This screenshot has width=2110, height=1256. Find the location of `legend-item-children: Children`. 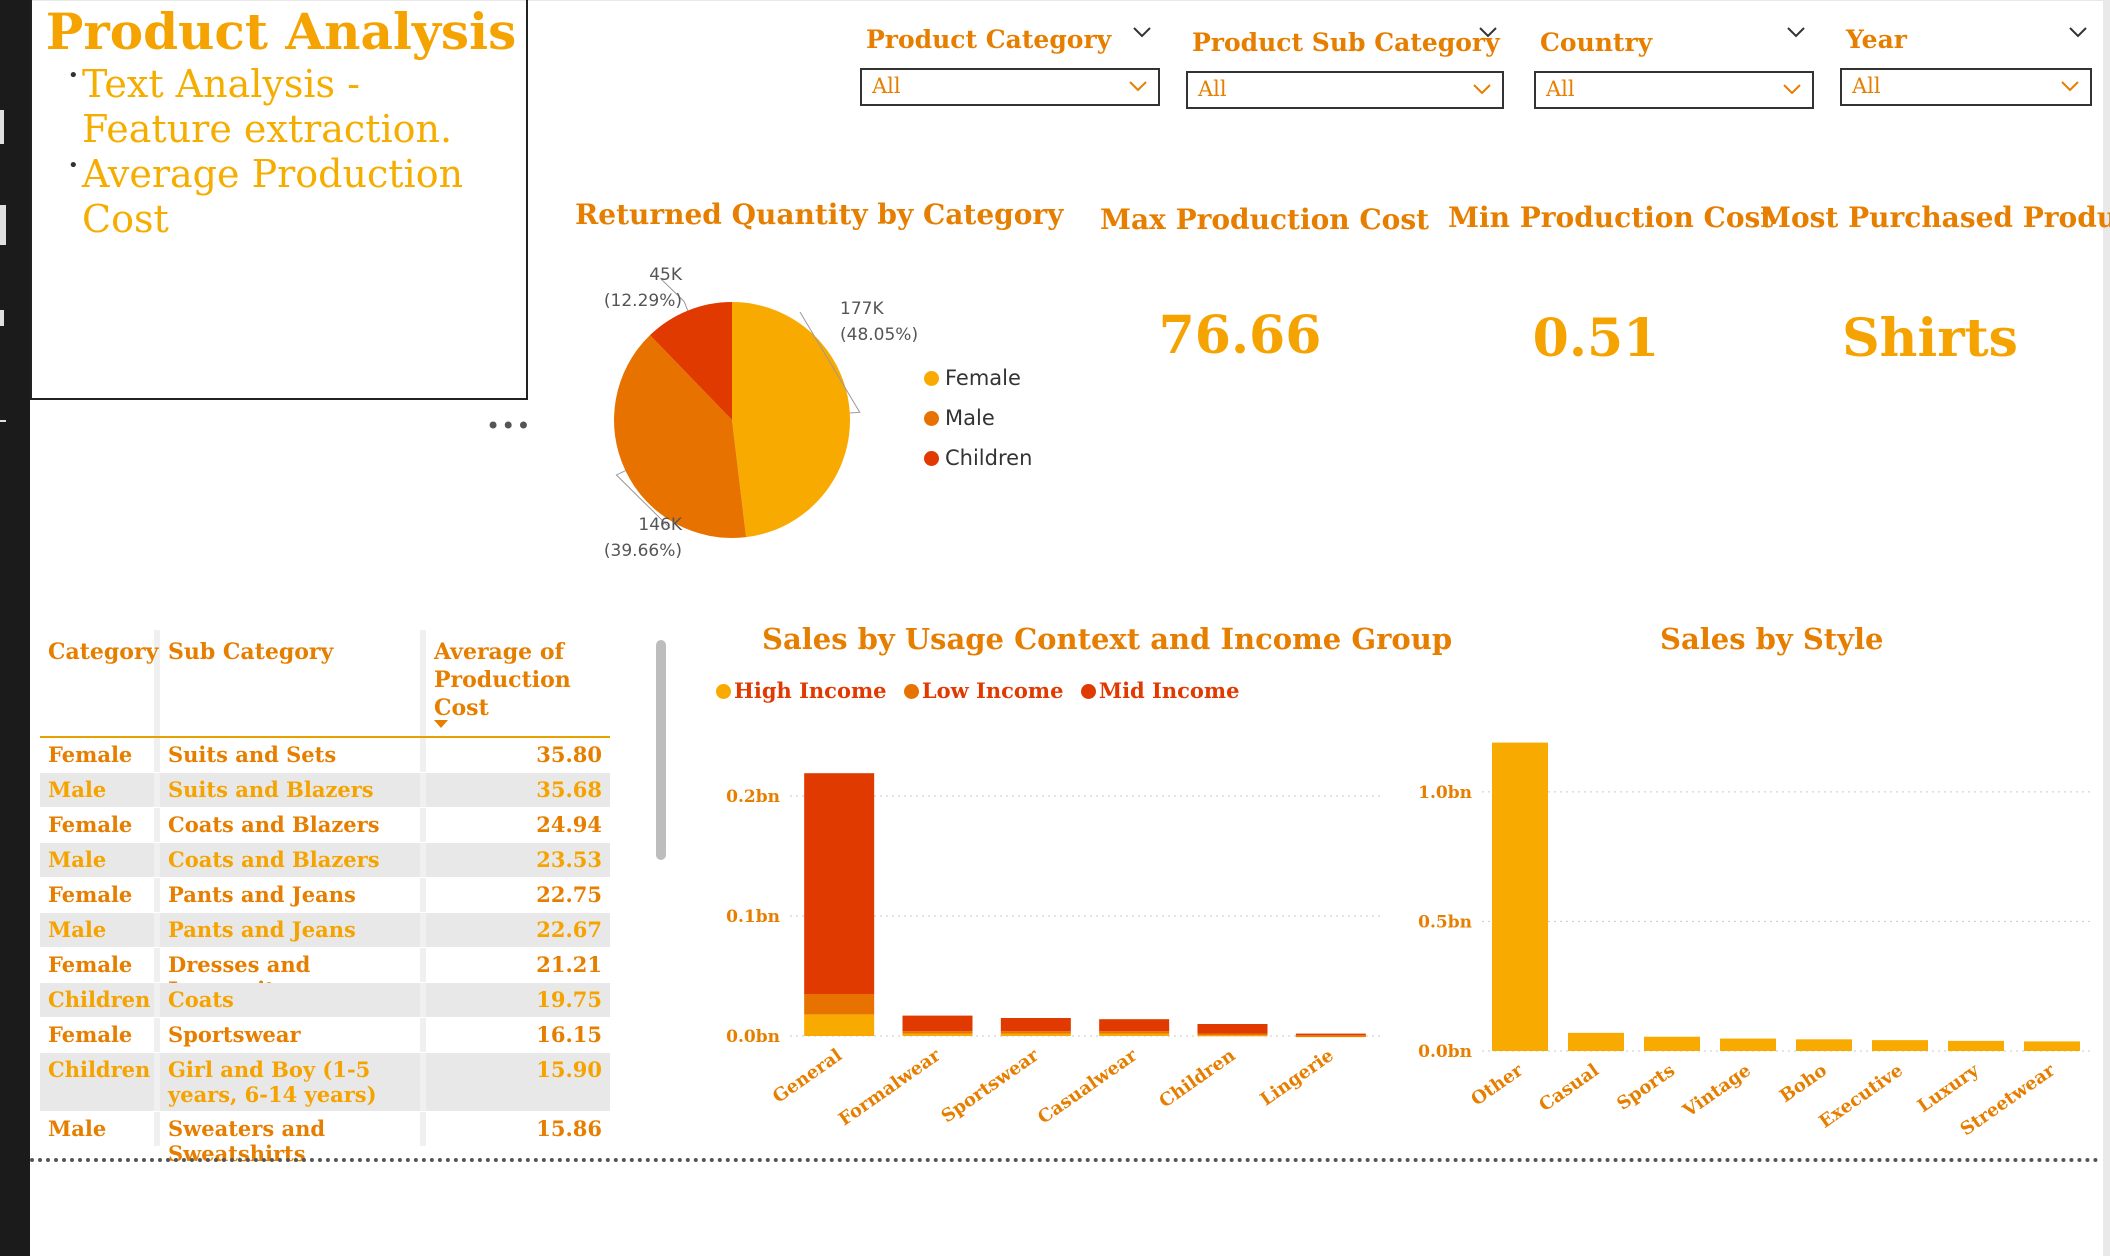

legend-item-children: Children is located at coordinates (978, 458).